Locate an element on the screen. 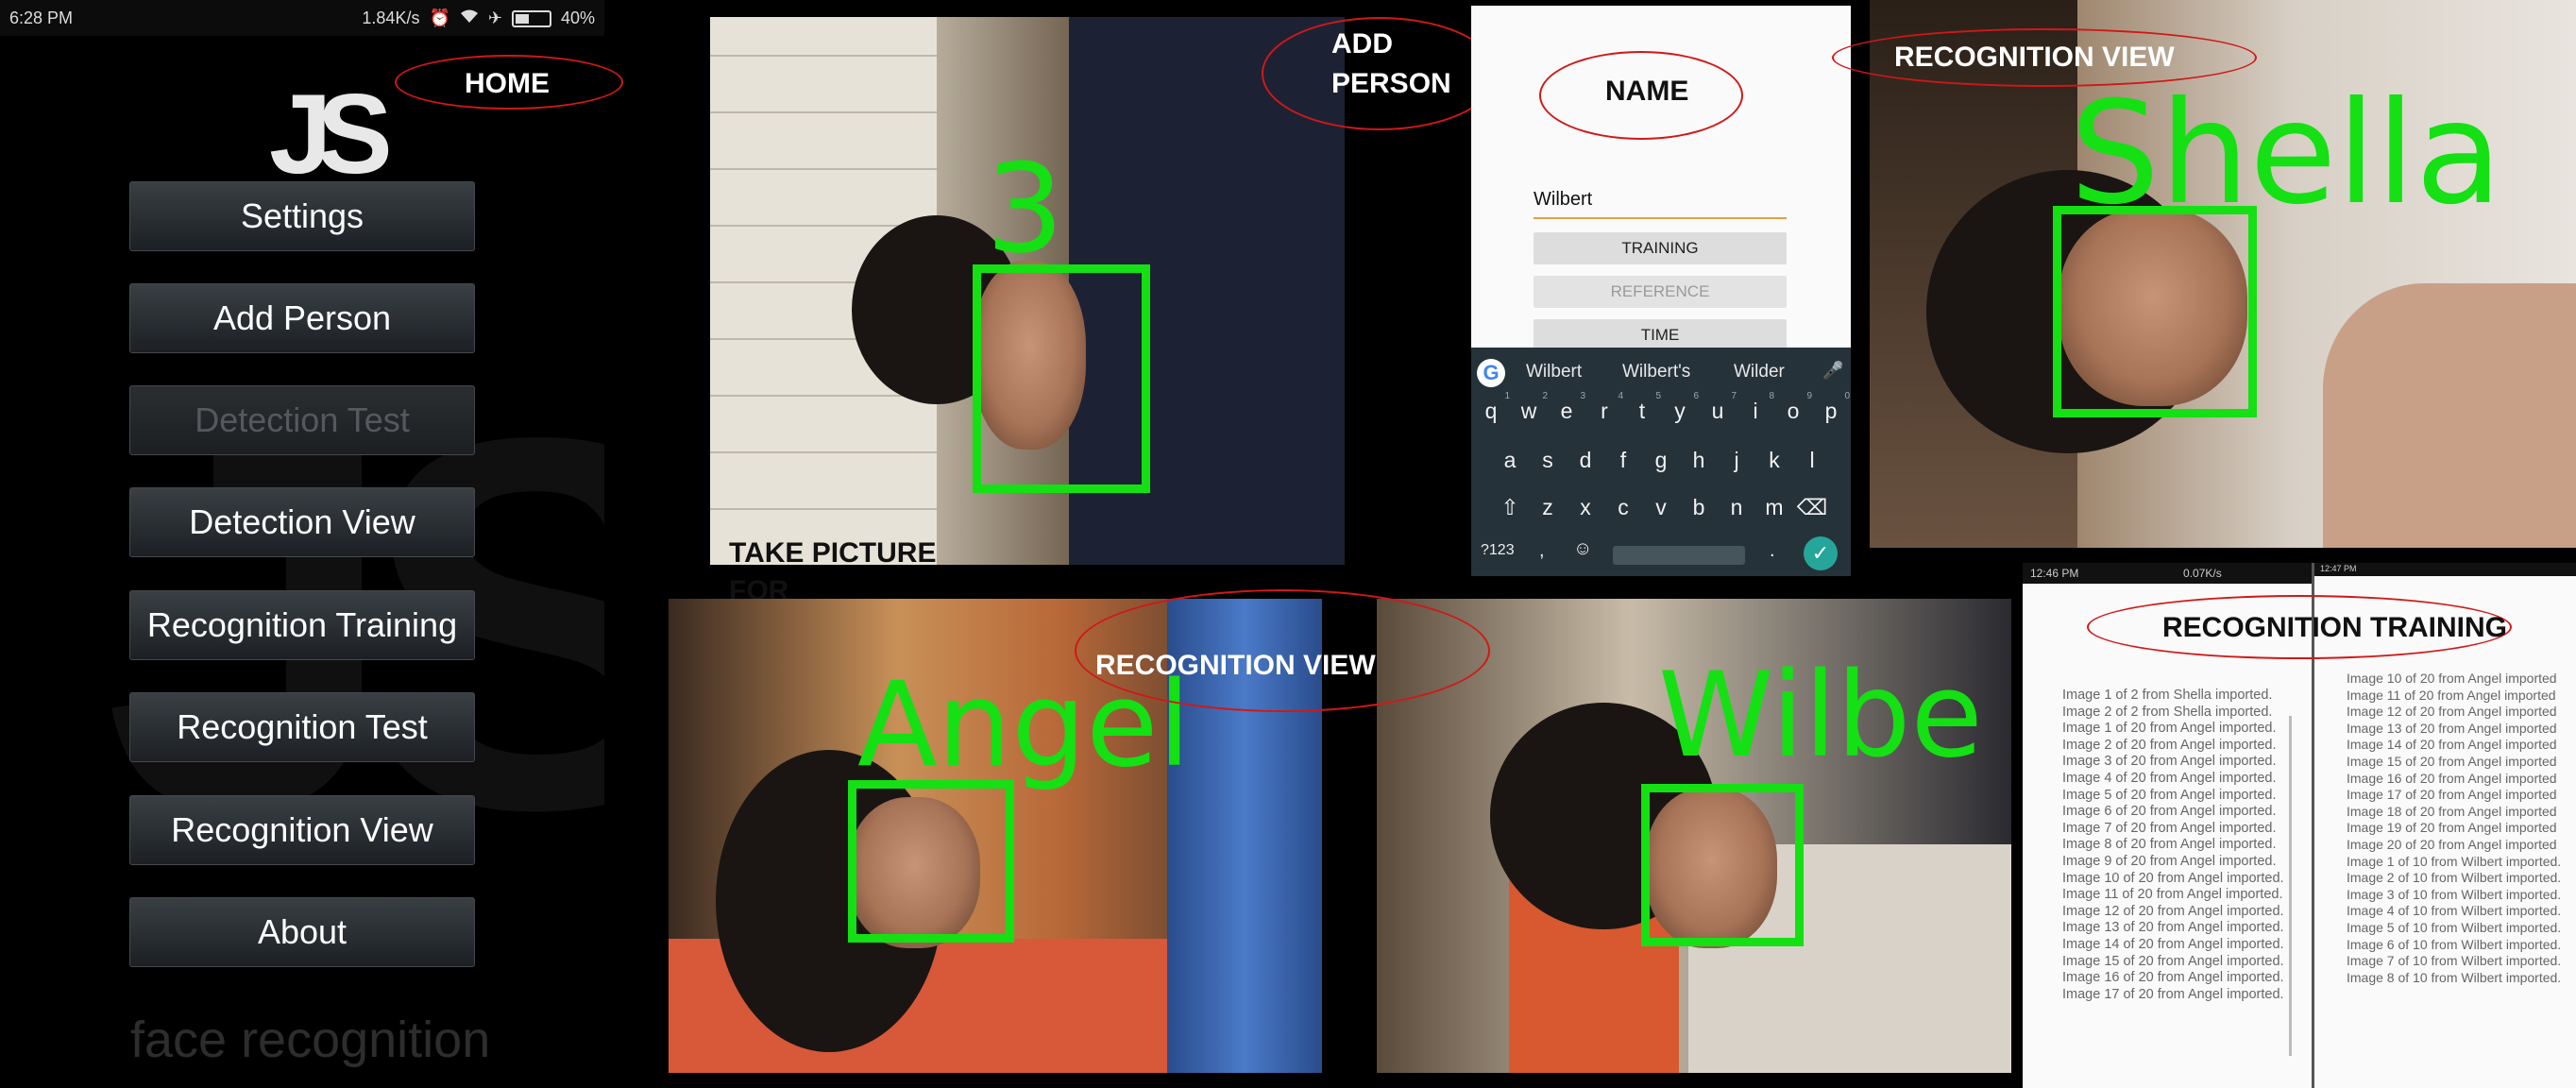 The width and height of the screenshot is (2576, 1088). annotation-name: NAME is located at coordinates (1647, 91).